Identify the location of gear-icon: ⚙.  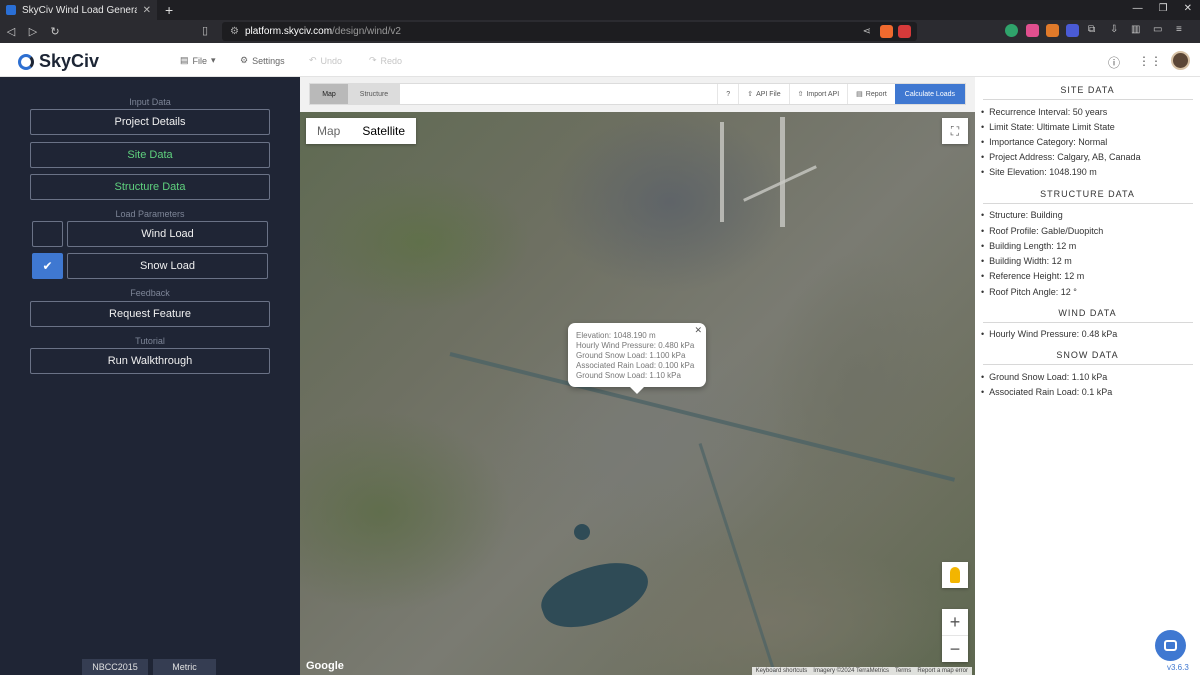
(244, 60).